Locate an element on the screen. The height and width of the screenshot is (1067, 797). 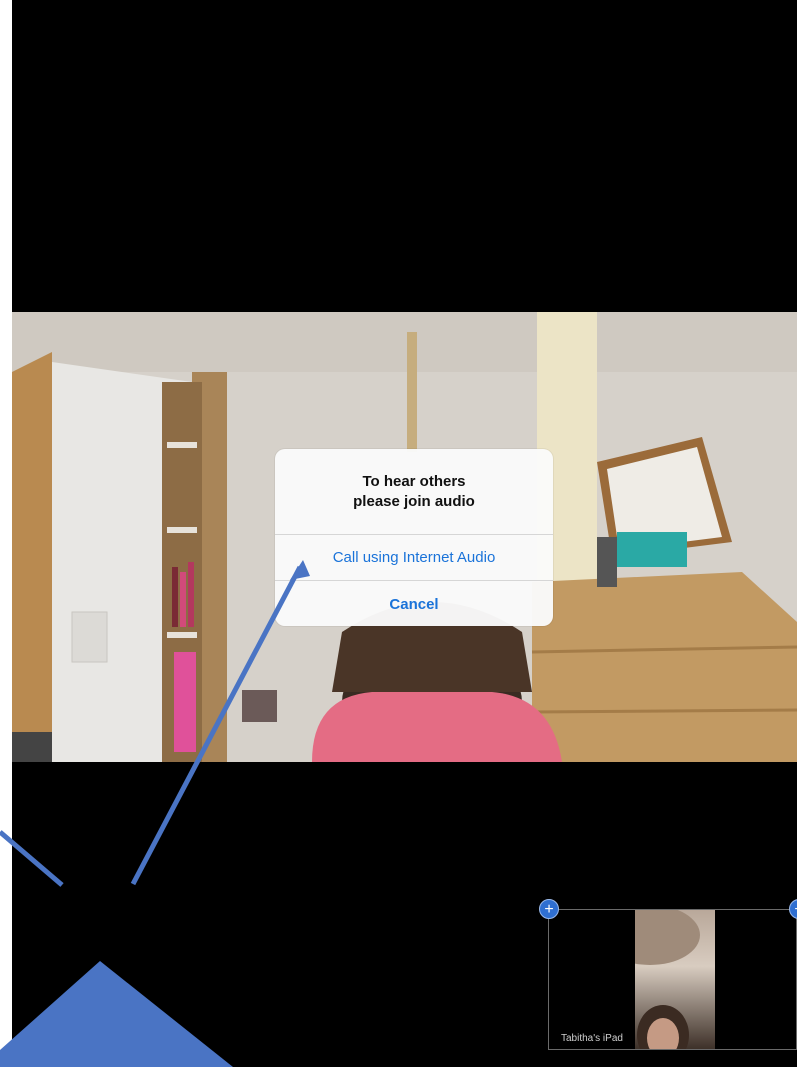
self-view-thumbnail: Tabitha's iPad is located at coordinates (672, 979).